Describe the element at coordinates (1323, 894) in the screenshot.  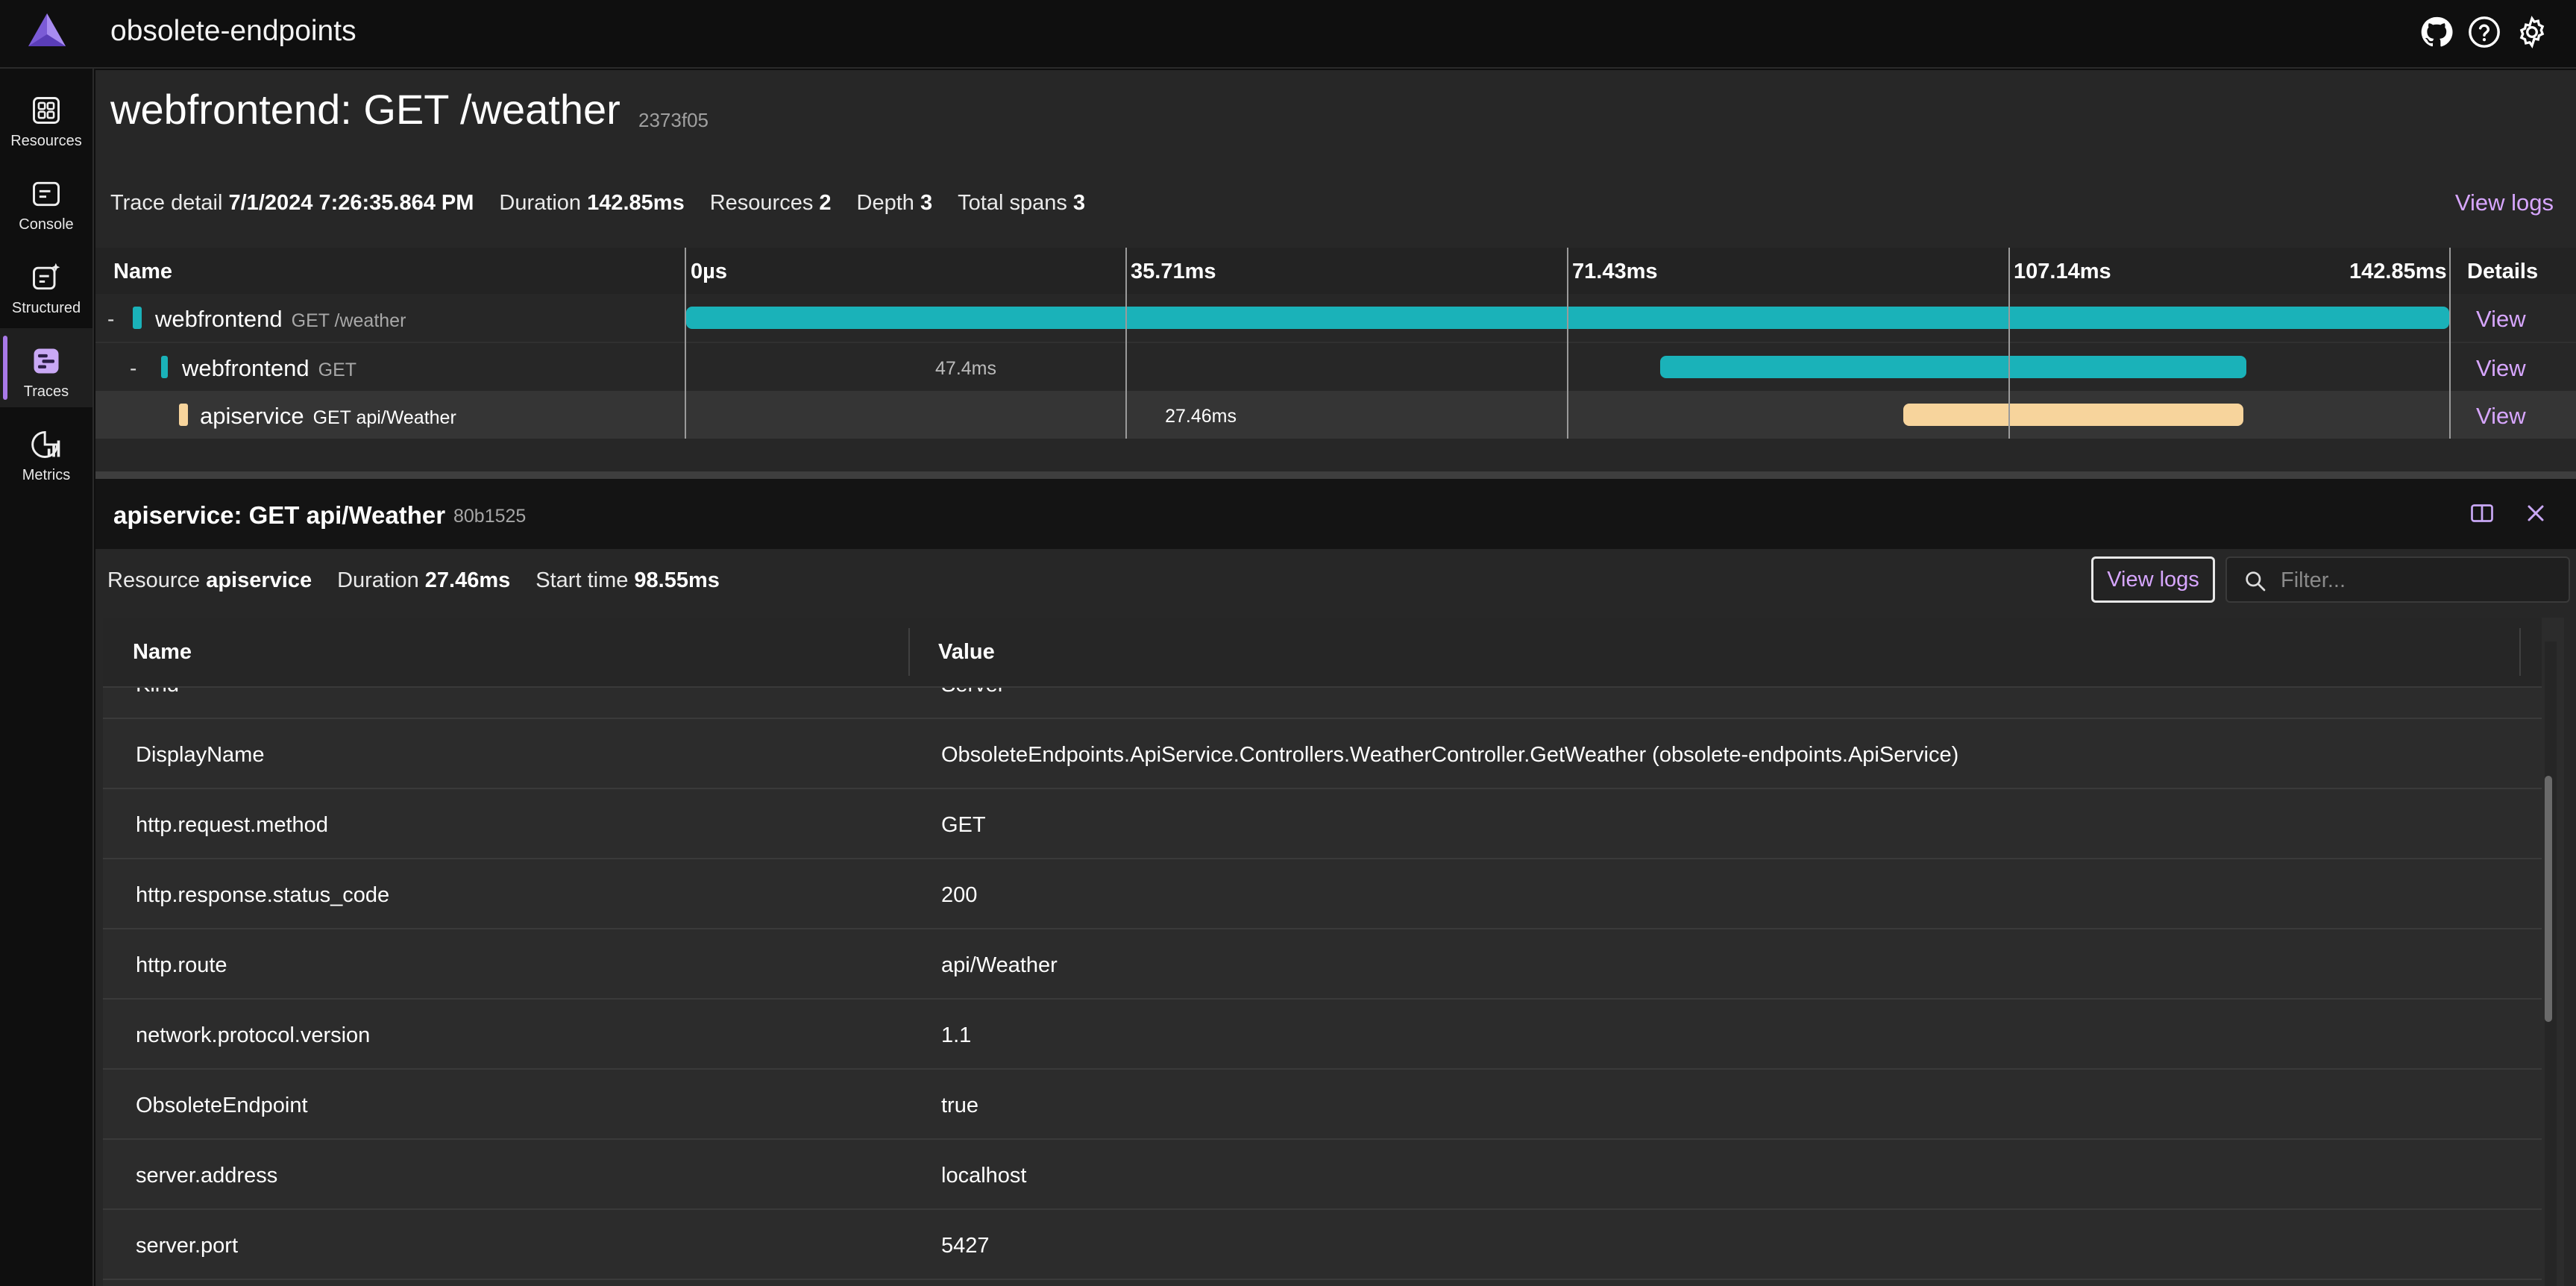
I see `table-row: http.response.status_code 200` at that location.